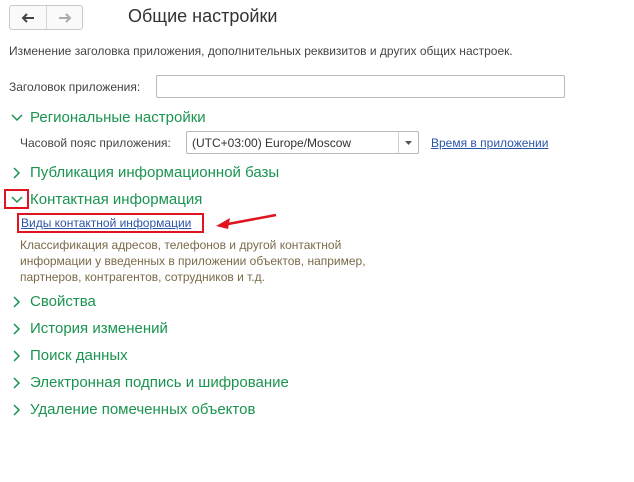 This screenshot has width=634, height=482. I want to click on section-contact-label: Контактная информация, so click(116, 199).